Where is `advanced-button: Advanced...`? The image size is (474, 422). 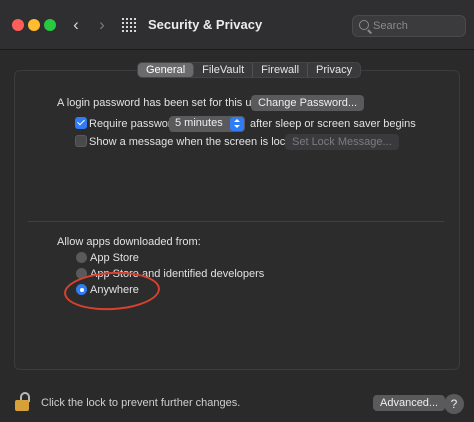 advanced-button: Advanced... is located at coordinates (409, 403).